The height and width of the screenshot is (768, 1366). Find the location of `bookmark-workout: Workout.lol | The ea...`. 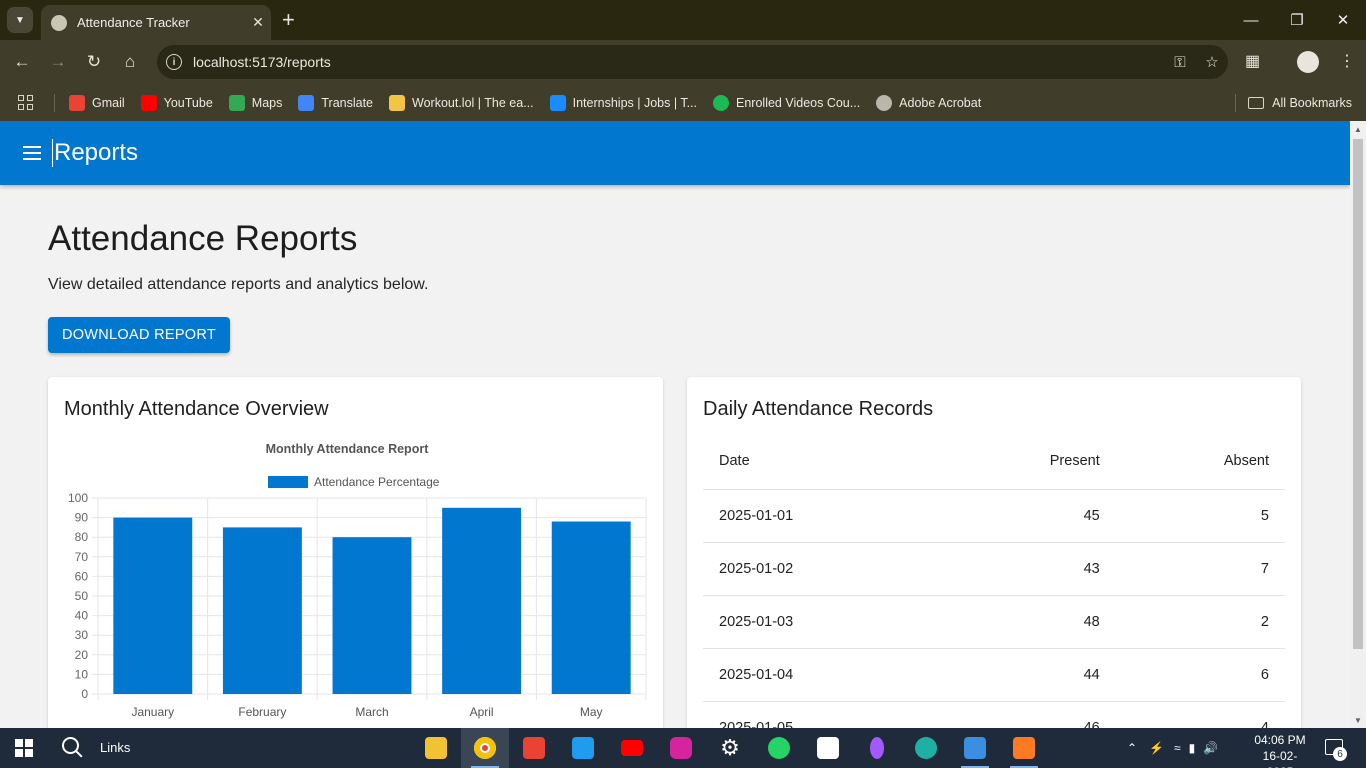

bookmark-workout: Workout.lol | The ea... is located at coordinates (461, 102).